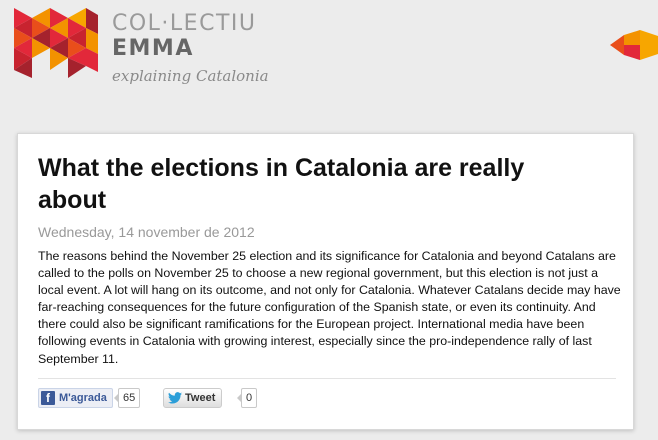 Image resolution: width=658 pixels, height=440 pixels. Describe the element at coordinates (327, 378) in the screenshot. I see `divider` at that location.